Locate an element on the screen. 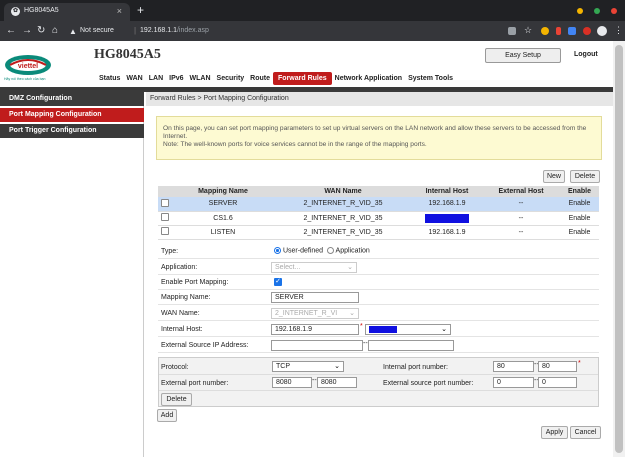  translate-icon is located at coordinates (512, 31).